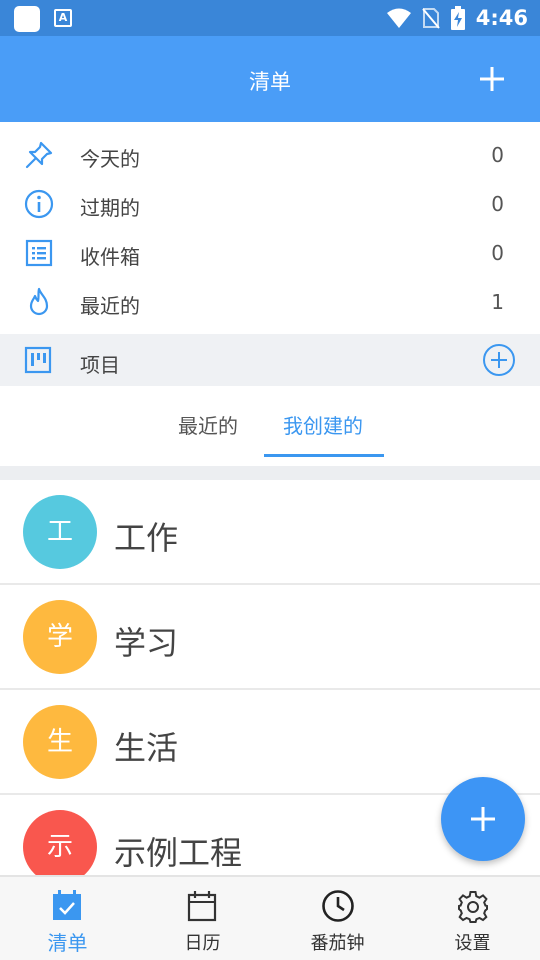 The width and height of the screenshot is (540, 960). What do you see at coordinates (431, 18) in the screenshot?
I see `no-sim-icon` at bounding box center [431, 18].